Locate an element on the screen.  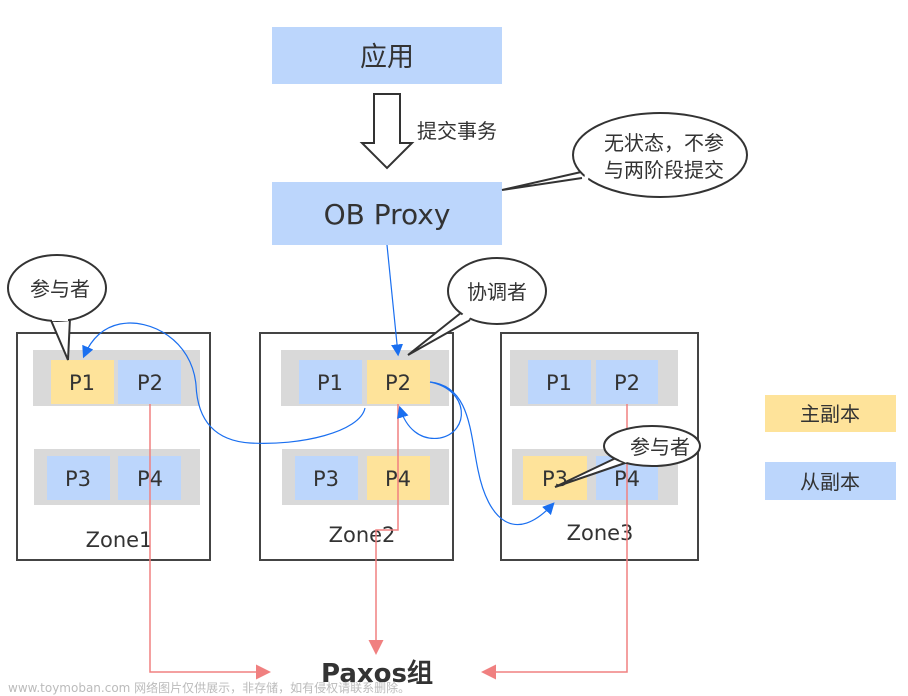
legend-primary-label: 主副本 is located at coordinates (830, 414).